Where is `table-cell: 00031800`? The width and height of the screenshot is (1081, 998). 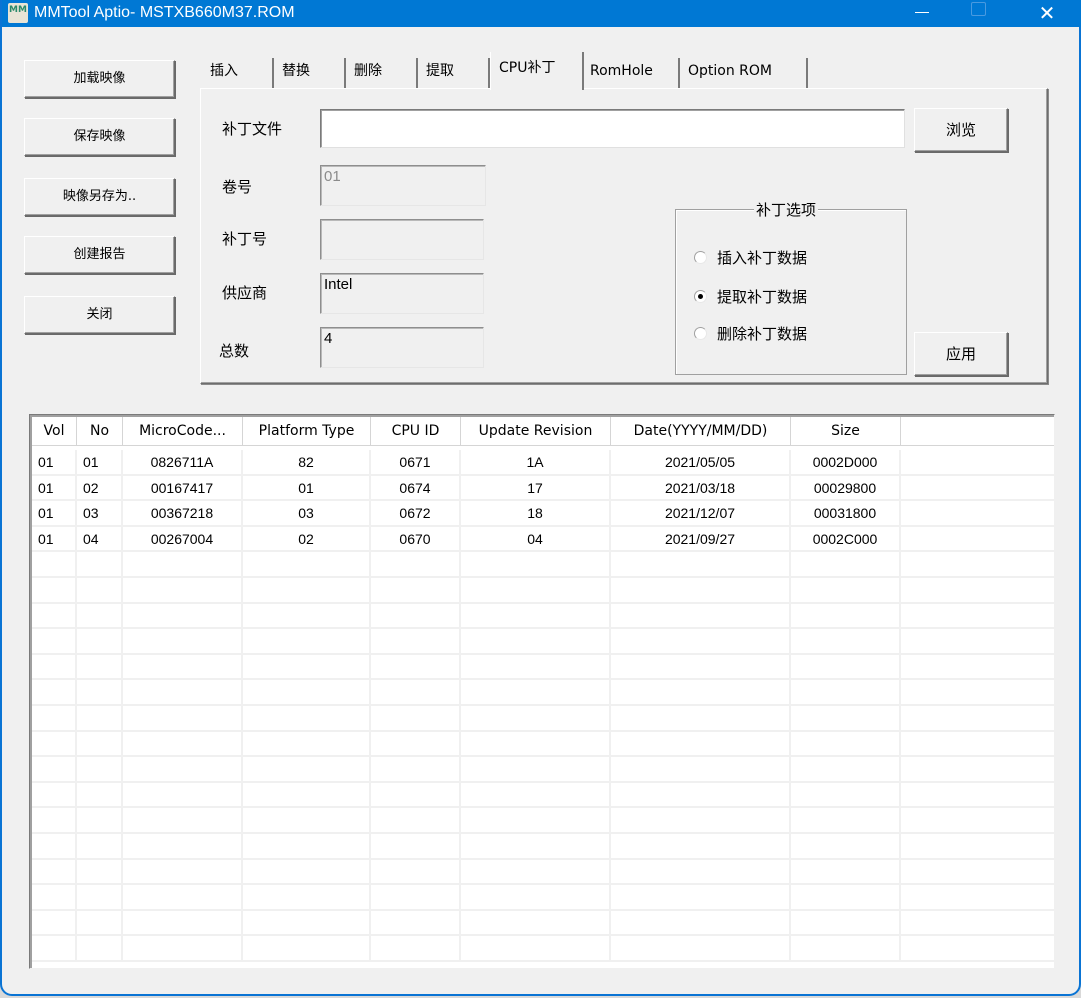 table-cell: 00031800 is located at coordinates (846, 513).